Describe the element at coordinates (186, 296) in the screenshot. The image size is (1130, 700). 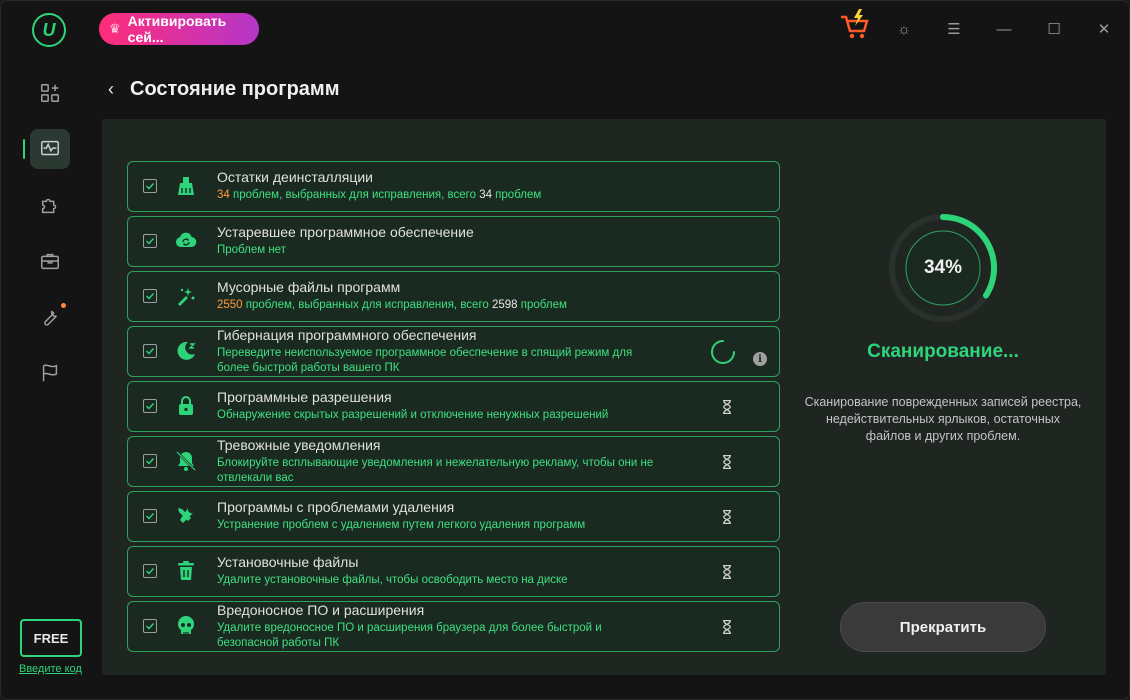
I see `sweep-sparkle-icon` at that location.